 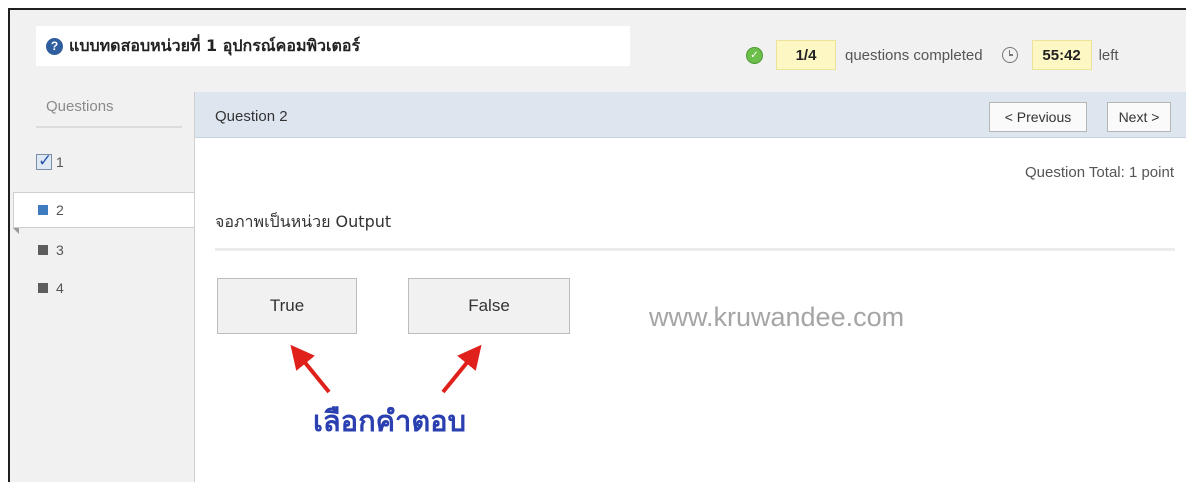 I want to click on quiz-status: ✓ 1/4 questions completed 55:42 left, so click(x=932, y=55).